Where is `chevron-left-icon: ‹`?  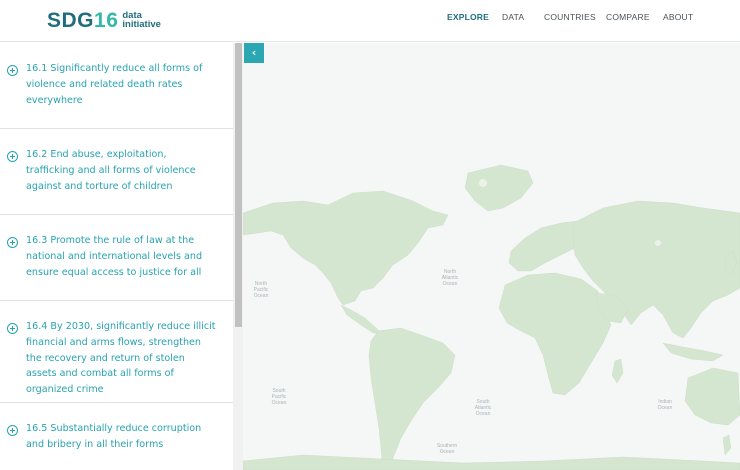
chevron-left-icon: ‹ is located at coordinates (254, 52).